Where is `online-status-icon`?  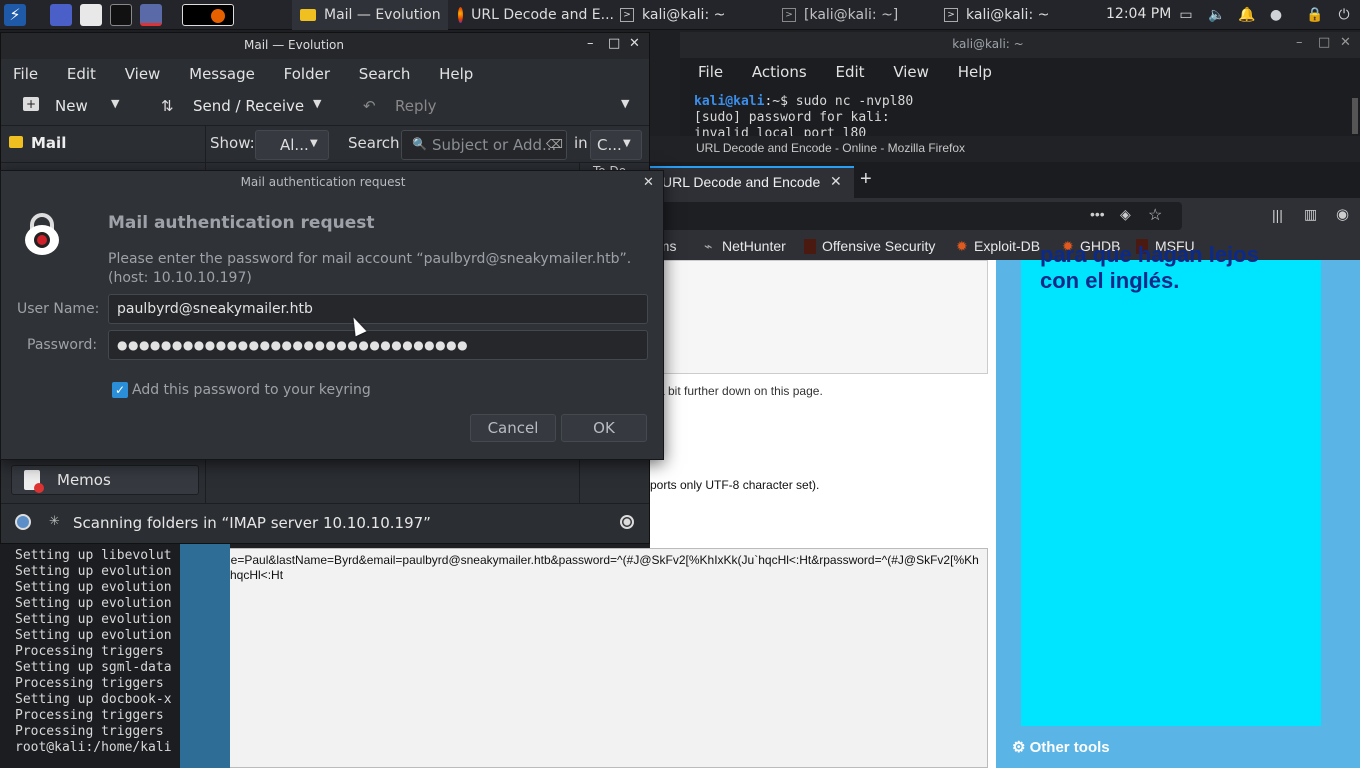
online-status-icon is located at coordinates (23, 522).